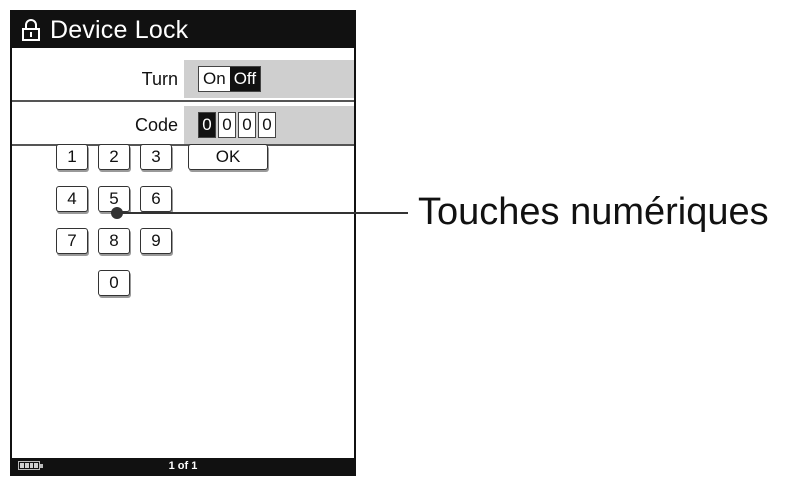 The width and height of the screenshot is (812, 484). What do you see at coordinates (156, 124) in the screenshot?
I see `code-label: Code` at bounding box center [156, 124].